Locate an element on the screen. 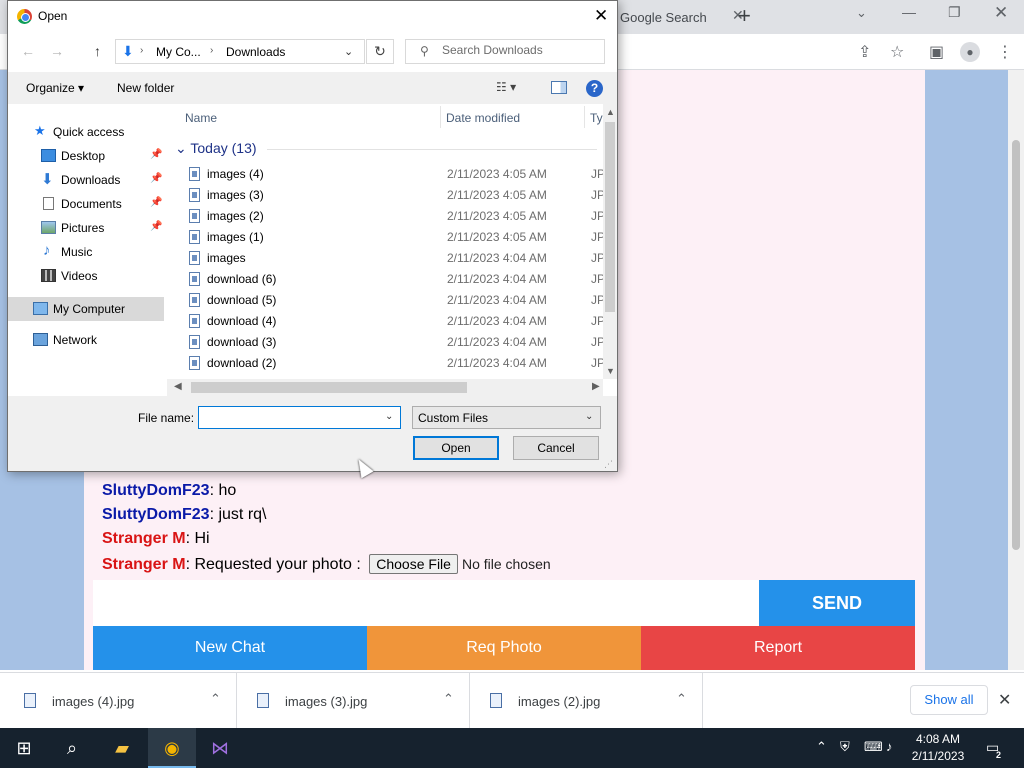 The image size is (1024, 768). tab-google-search: Google Search is located at coordinates (682, 20).